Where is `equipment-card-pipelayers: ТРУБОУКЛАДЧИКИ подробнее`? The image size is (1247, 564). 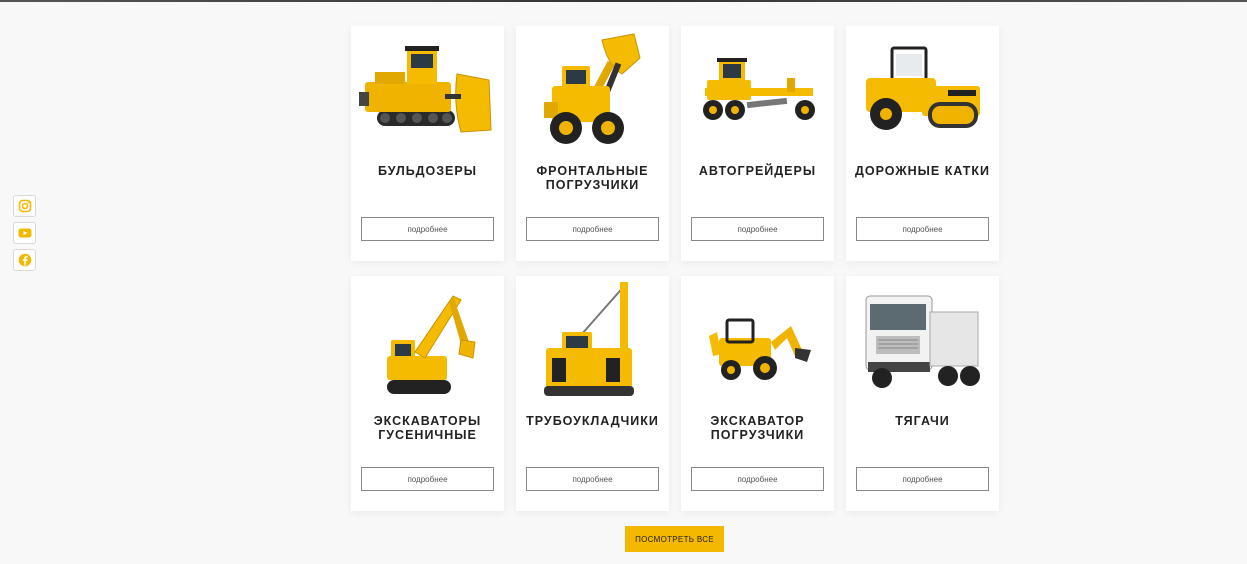 equipment-card-pipelayers: ТРУБОУКЛАДЧИКИ подробнее is located at coordinates (592, 393).